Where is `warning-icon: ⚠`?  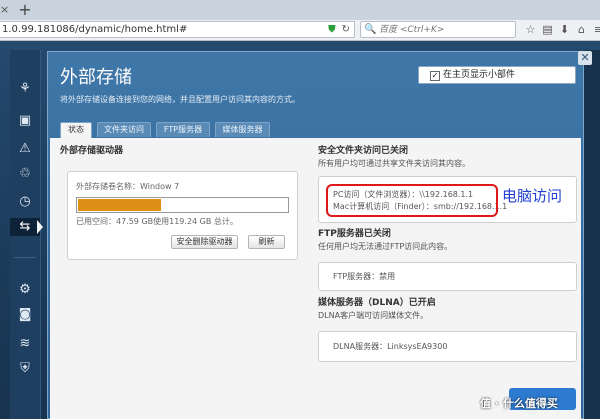
warning-icon: ⚠ is located at coordinates (25, 149).